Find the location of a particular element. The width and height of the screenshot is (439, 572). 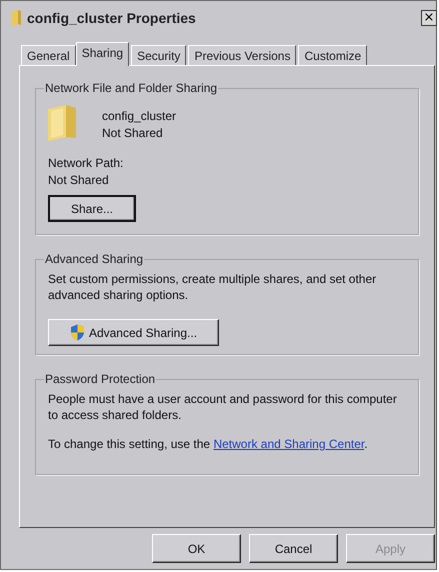

close-button: × is located at coordinates (429, 18).